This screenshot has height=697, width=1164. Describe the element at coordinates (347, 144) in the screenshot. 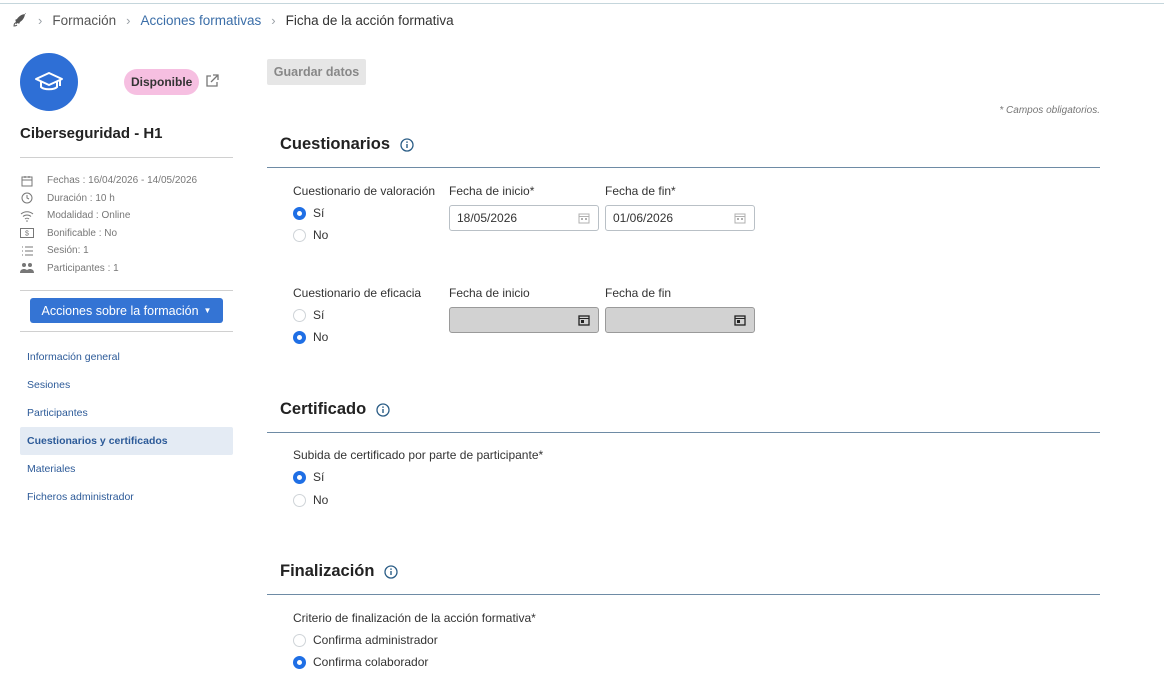

I see `section-title-cuestionarios: Cuestionarios` at that location.